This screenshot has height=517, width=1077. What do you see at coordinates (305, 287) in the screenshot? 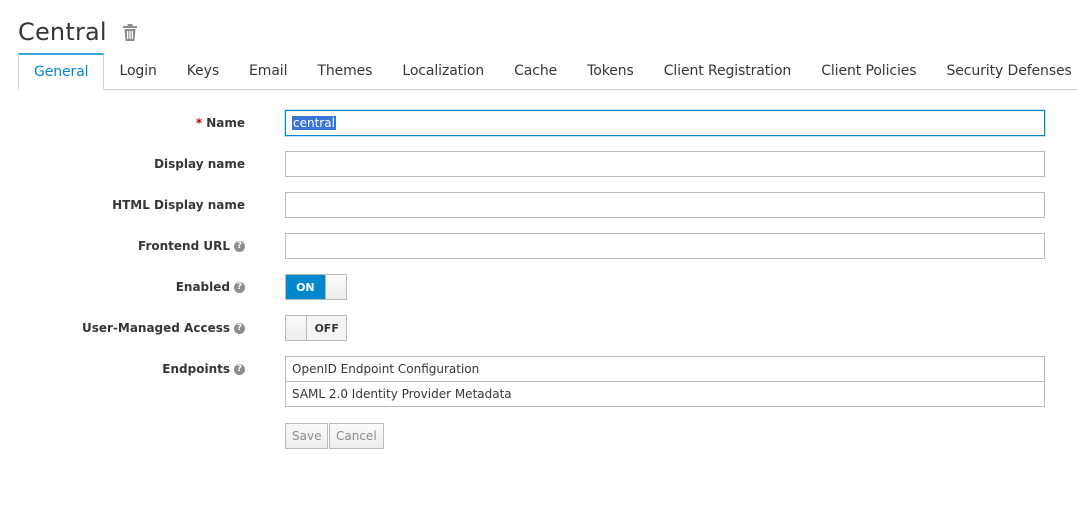
I see `toggle-on-label: ON` at bounding box center [305, 287].